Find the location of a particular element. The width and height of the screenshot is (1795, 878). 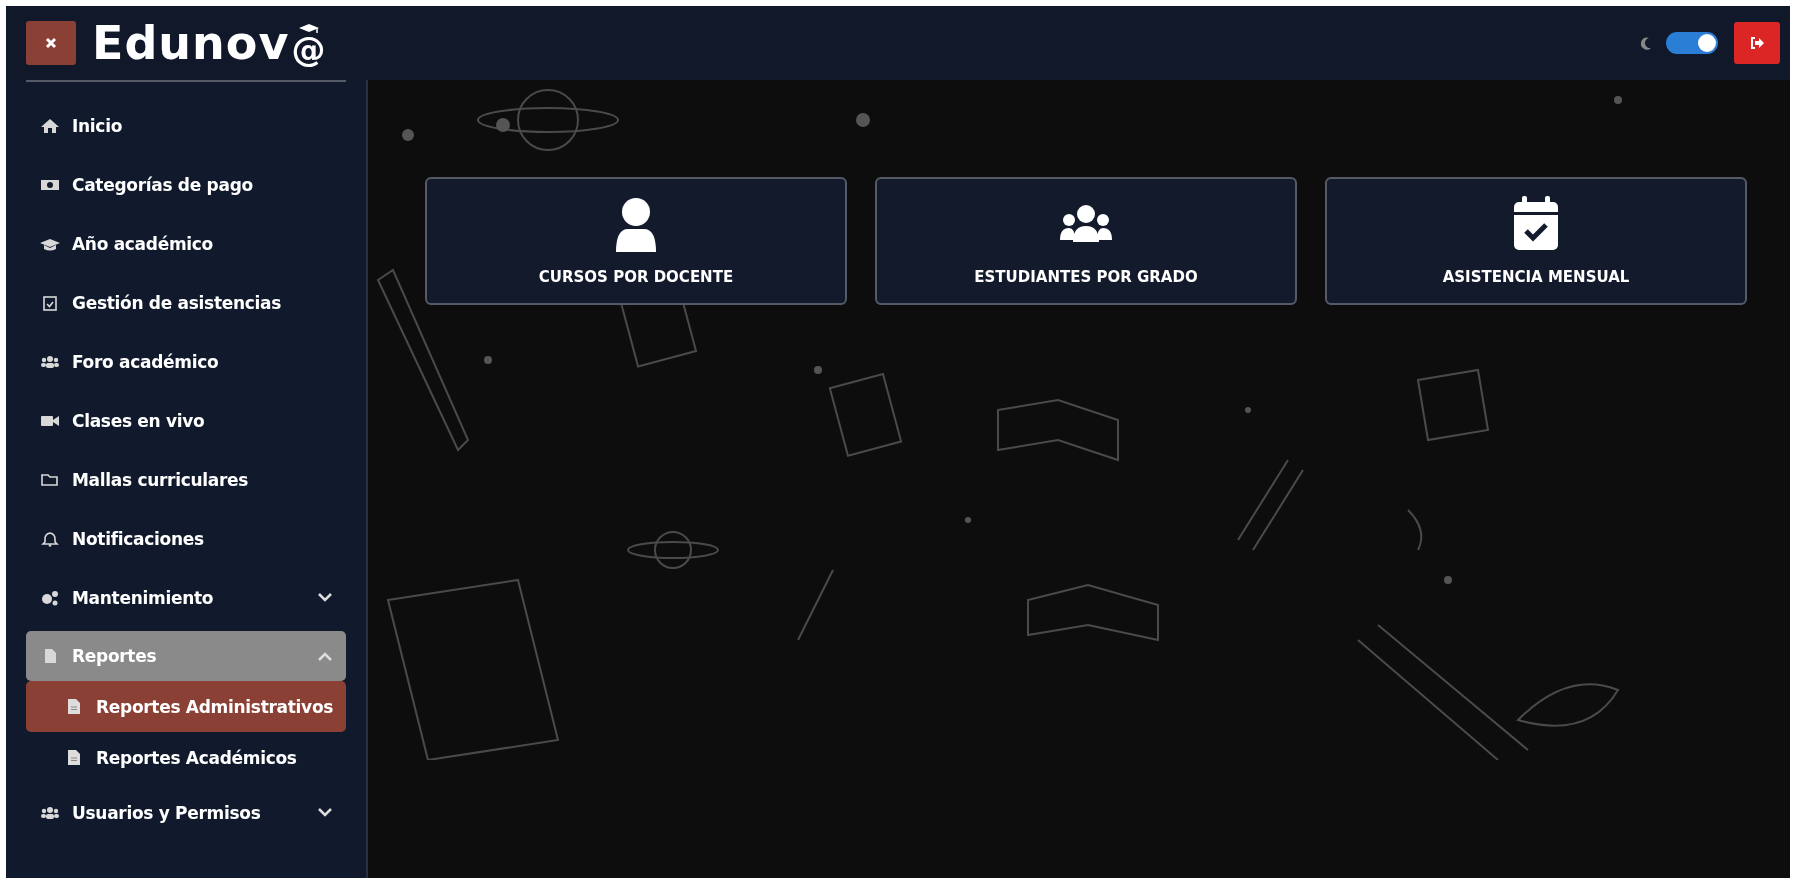

moon-icon is located at coordinates (1646, 43).